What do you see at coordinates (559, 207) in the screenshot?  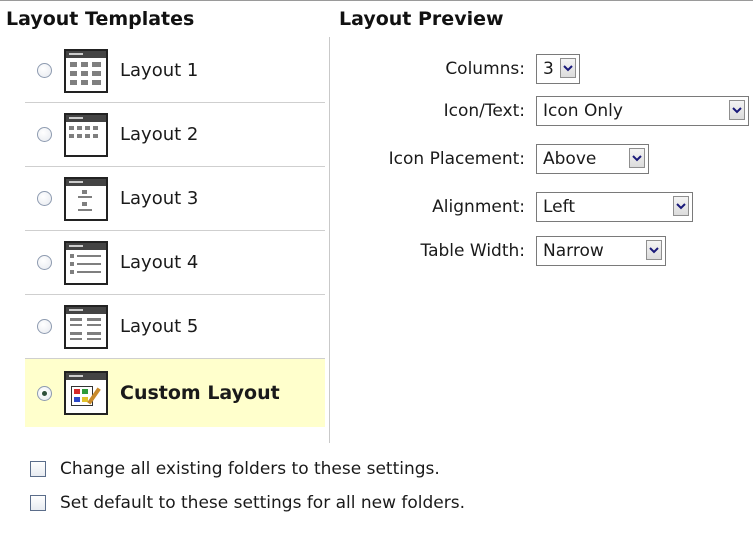 I see `alignment-value: Left` at bounding box center [559, 207].